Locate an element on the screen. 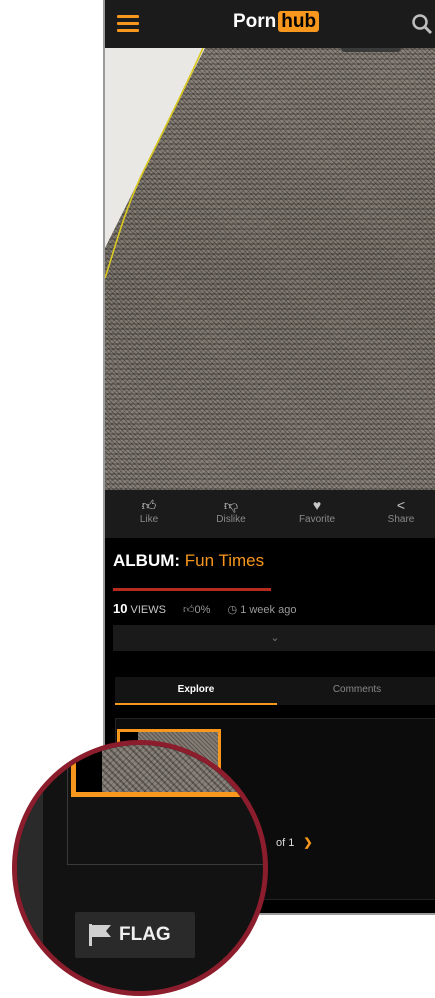  pagination: of 1 ❯ is located at coordinates (294, 842).